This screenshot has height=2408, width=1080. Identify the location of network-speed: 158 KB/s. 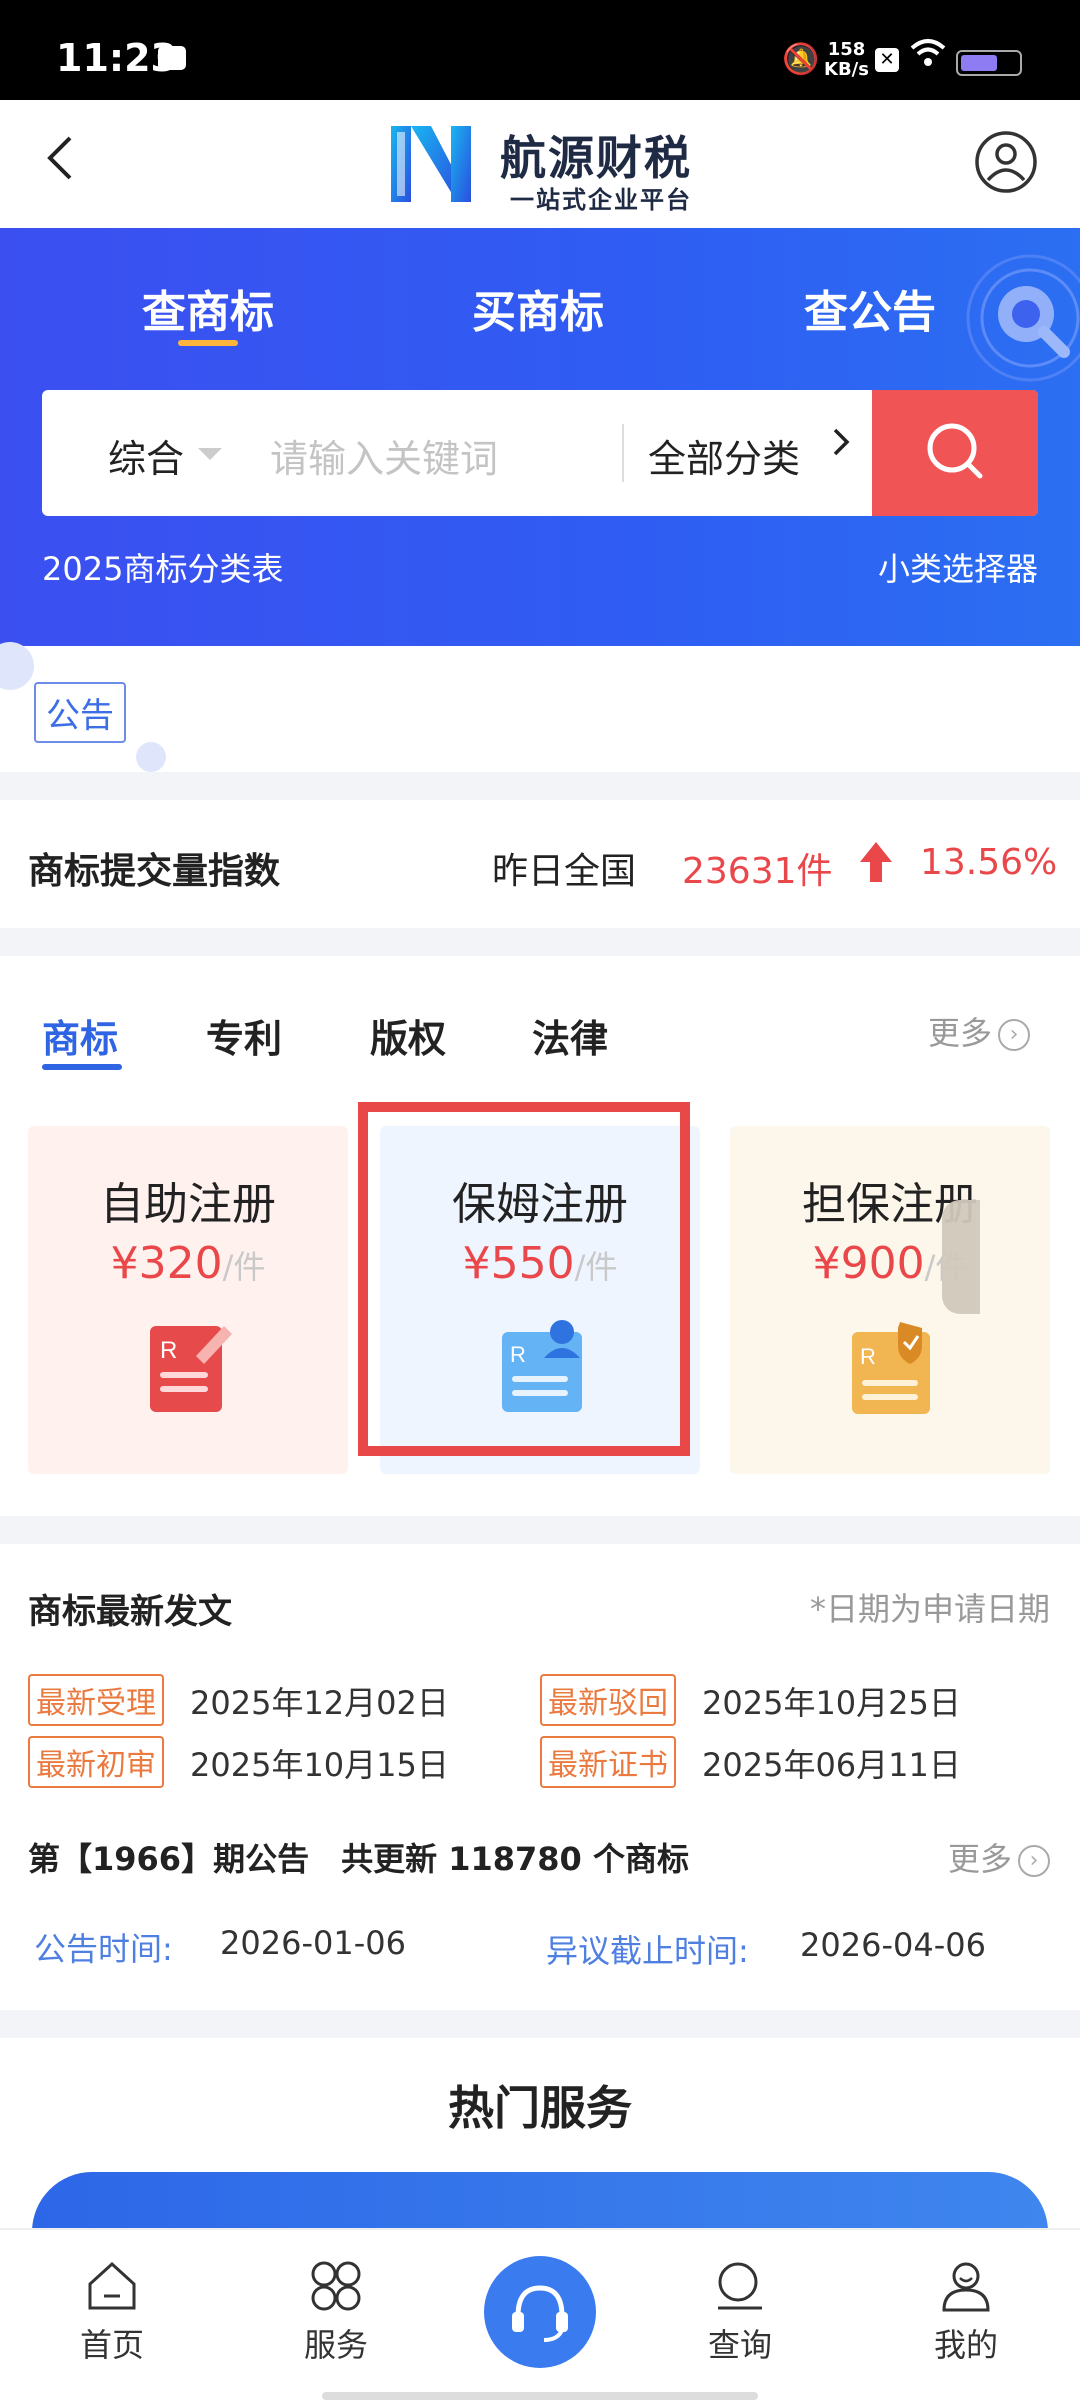
(846, 60).